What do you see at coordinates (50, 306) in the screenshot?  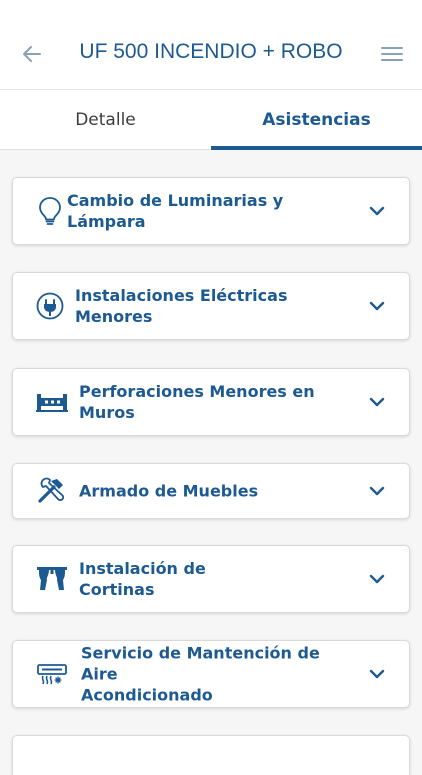 I see `plug-icon` at bounding box center [50, 306].